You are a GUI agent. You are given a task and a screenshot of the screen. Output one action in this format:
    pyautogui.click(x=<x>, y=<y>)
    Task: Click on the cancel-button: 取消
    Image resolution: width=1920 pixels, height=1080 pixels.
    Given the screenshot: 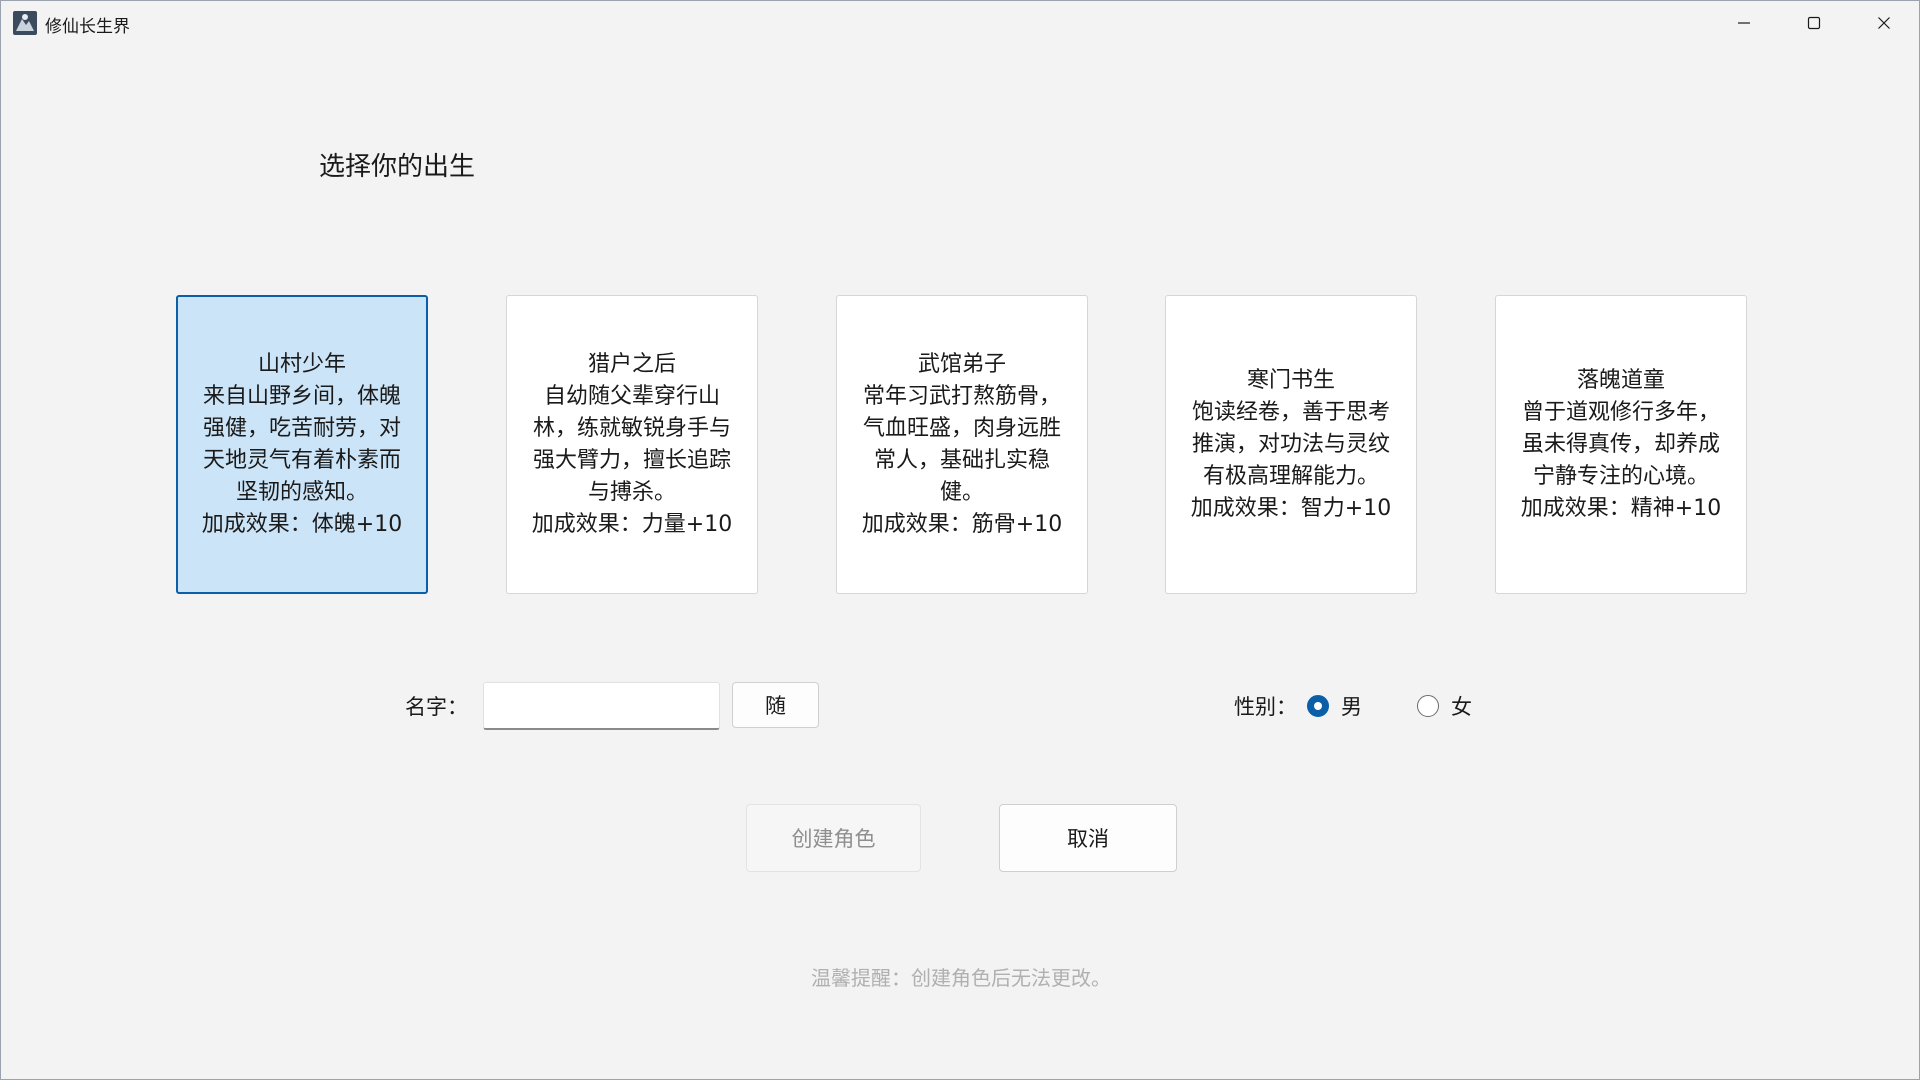 What is the action you would take?
    pyautogui.click(x=1088, y=838)
    